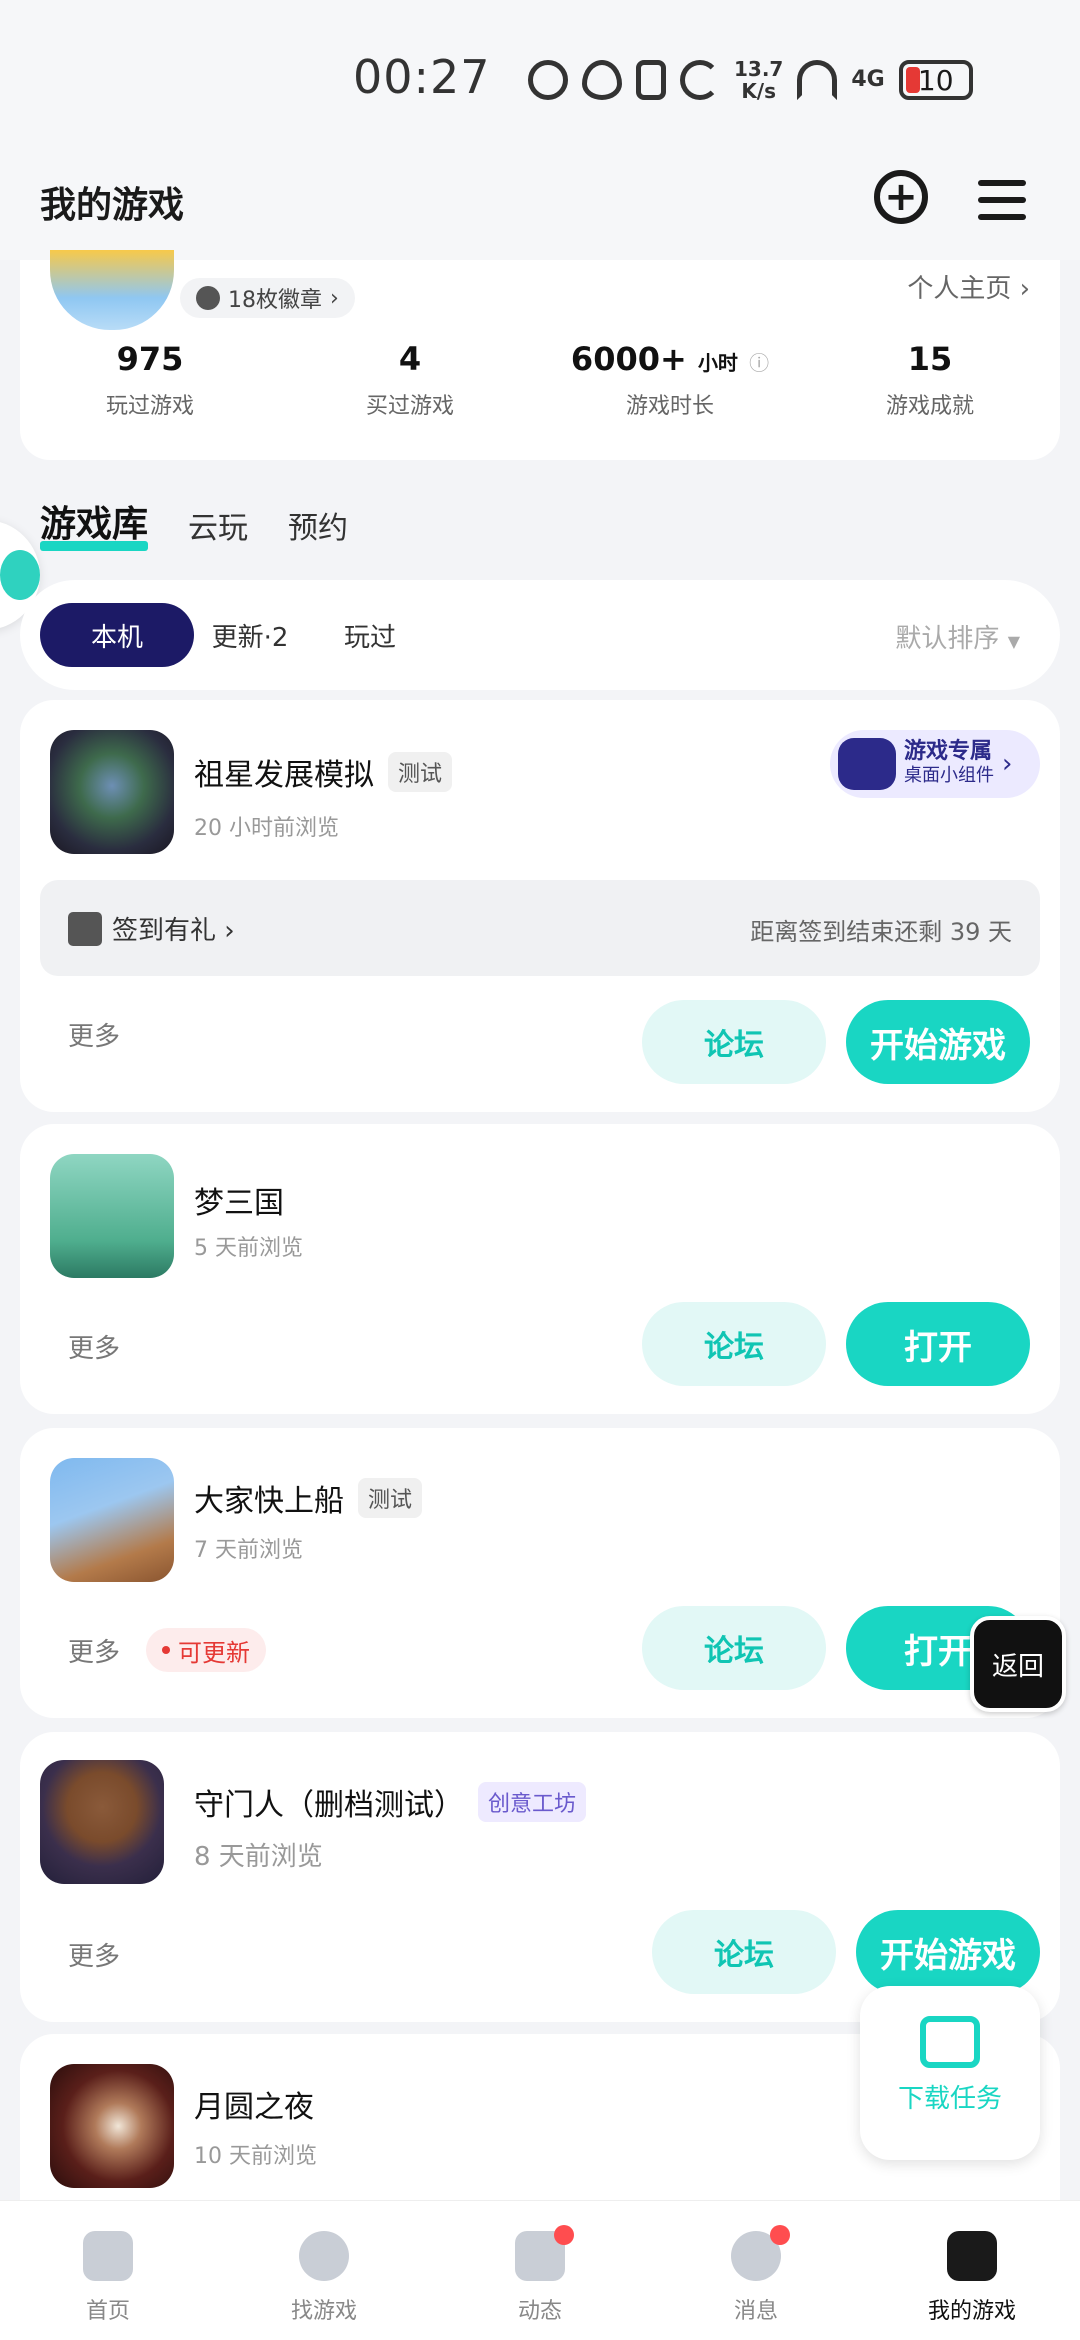 The height and width of the screenshot is (2340, 1080). Describe the element at coordinates (206, 1650) in the screenshot. I see `update-available-badge: 可更新` at that location.